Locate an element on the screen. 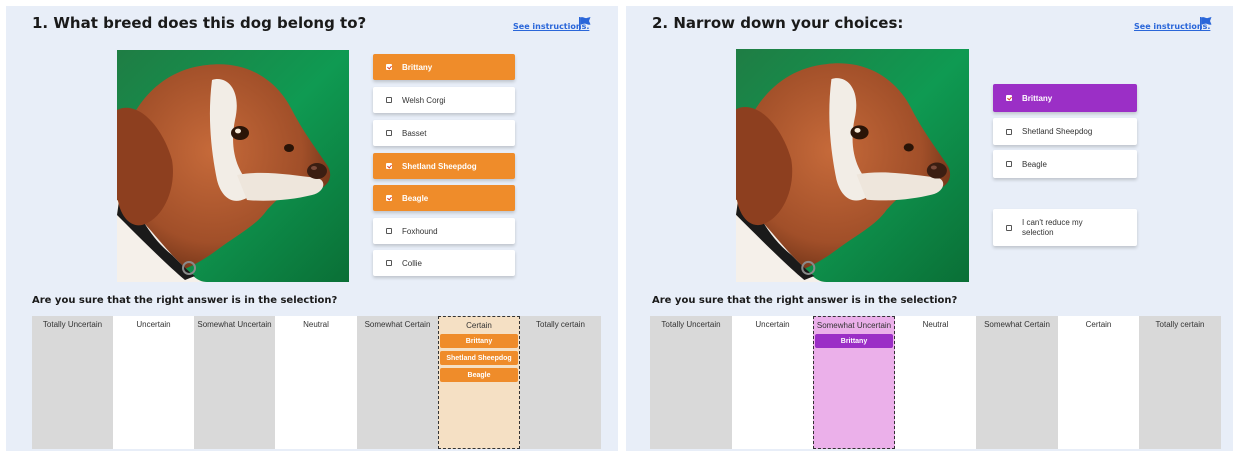  chip-beagle: Beagle is located at coordinates (479, 375).